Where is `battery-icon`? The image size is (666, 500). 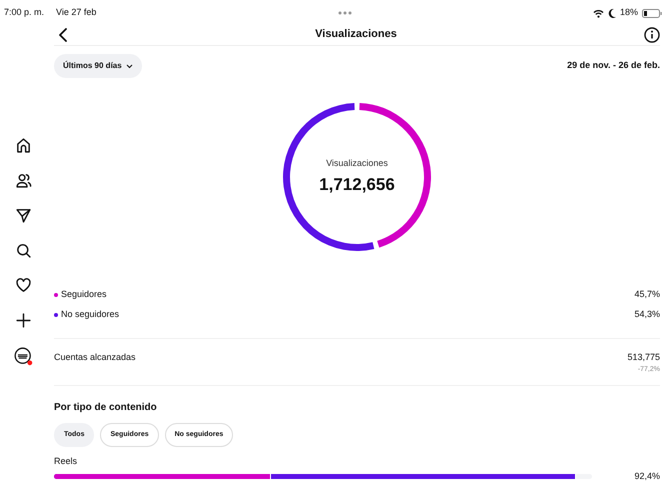 battery-icon is located at coordinates (652, 13).